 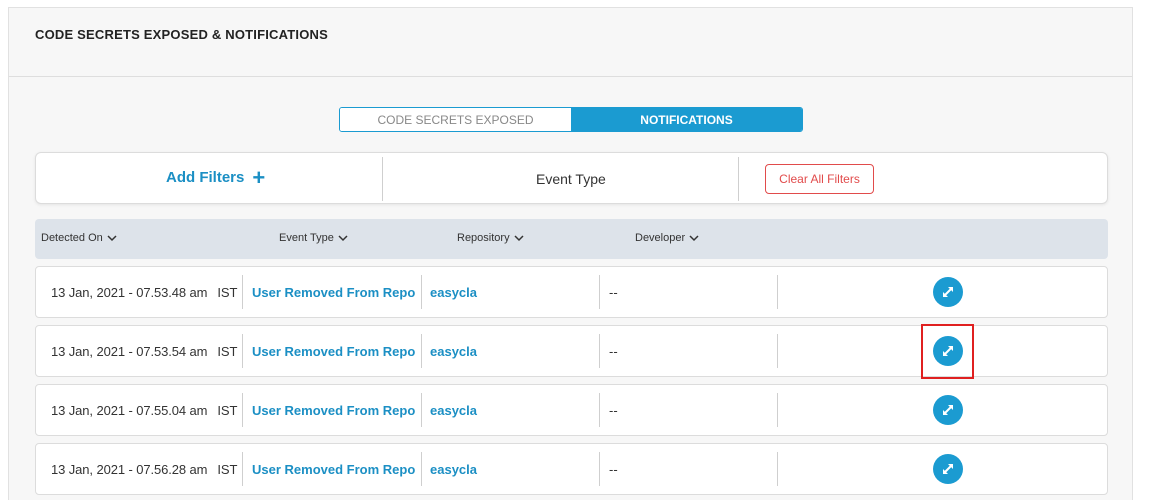 I want to click on date-text: 13 Jan, 2021 - 07.55.04 am, so click(x=129, y=410).